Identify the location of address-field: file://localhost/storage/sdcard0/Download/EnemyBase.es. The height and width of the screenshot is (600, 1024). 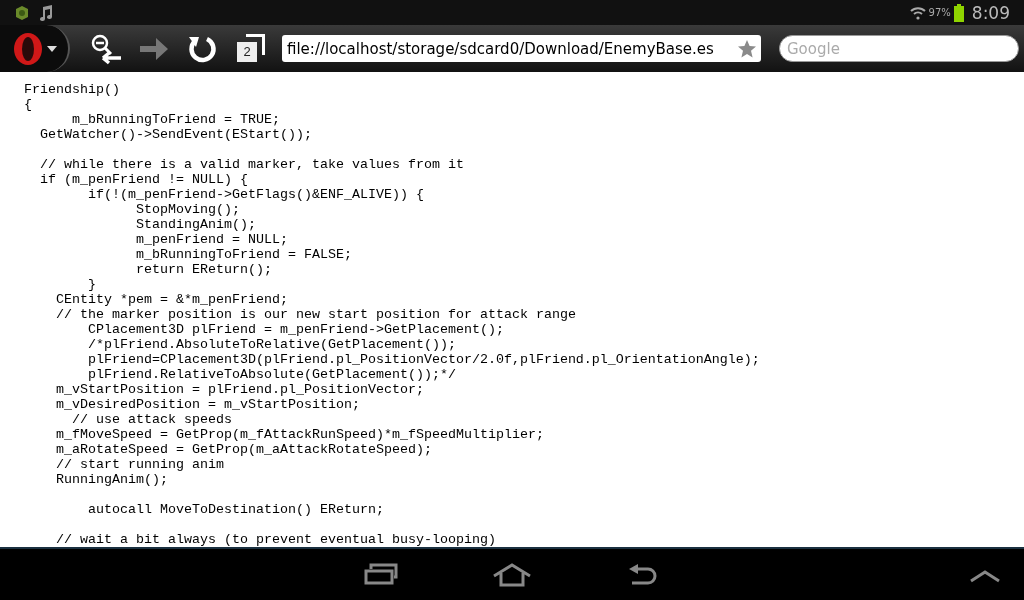
(521, 48).